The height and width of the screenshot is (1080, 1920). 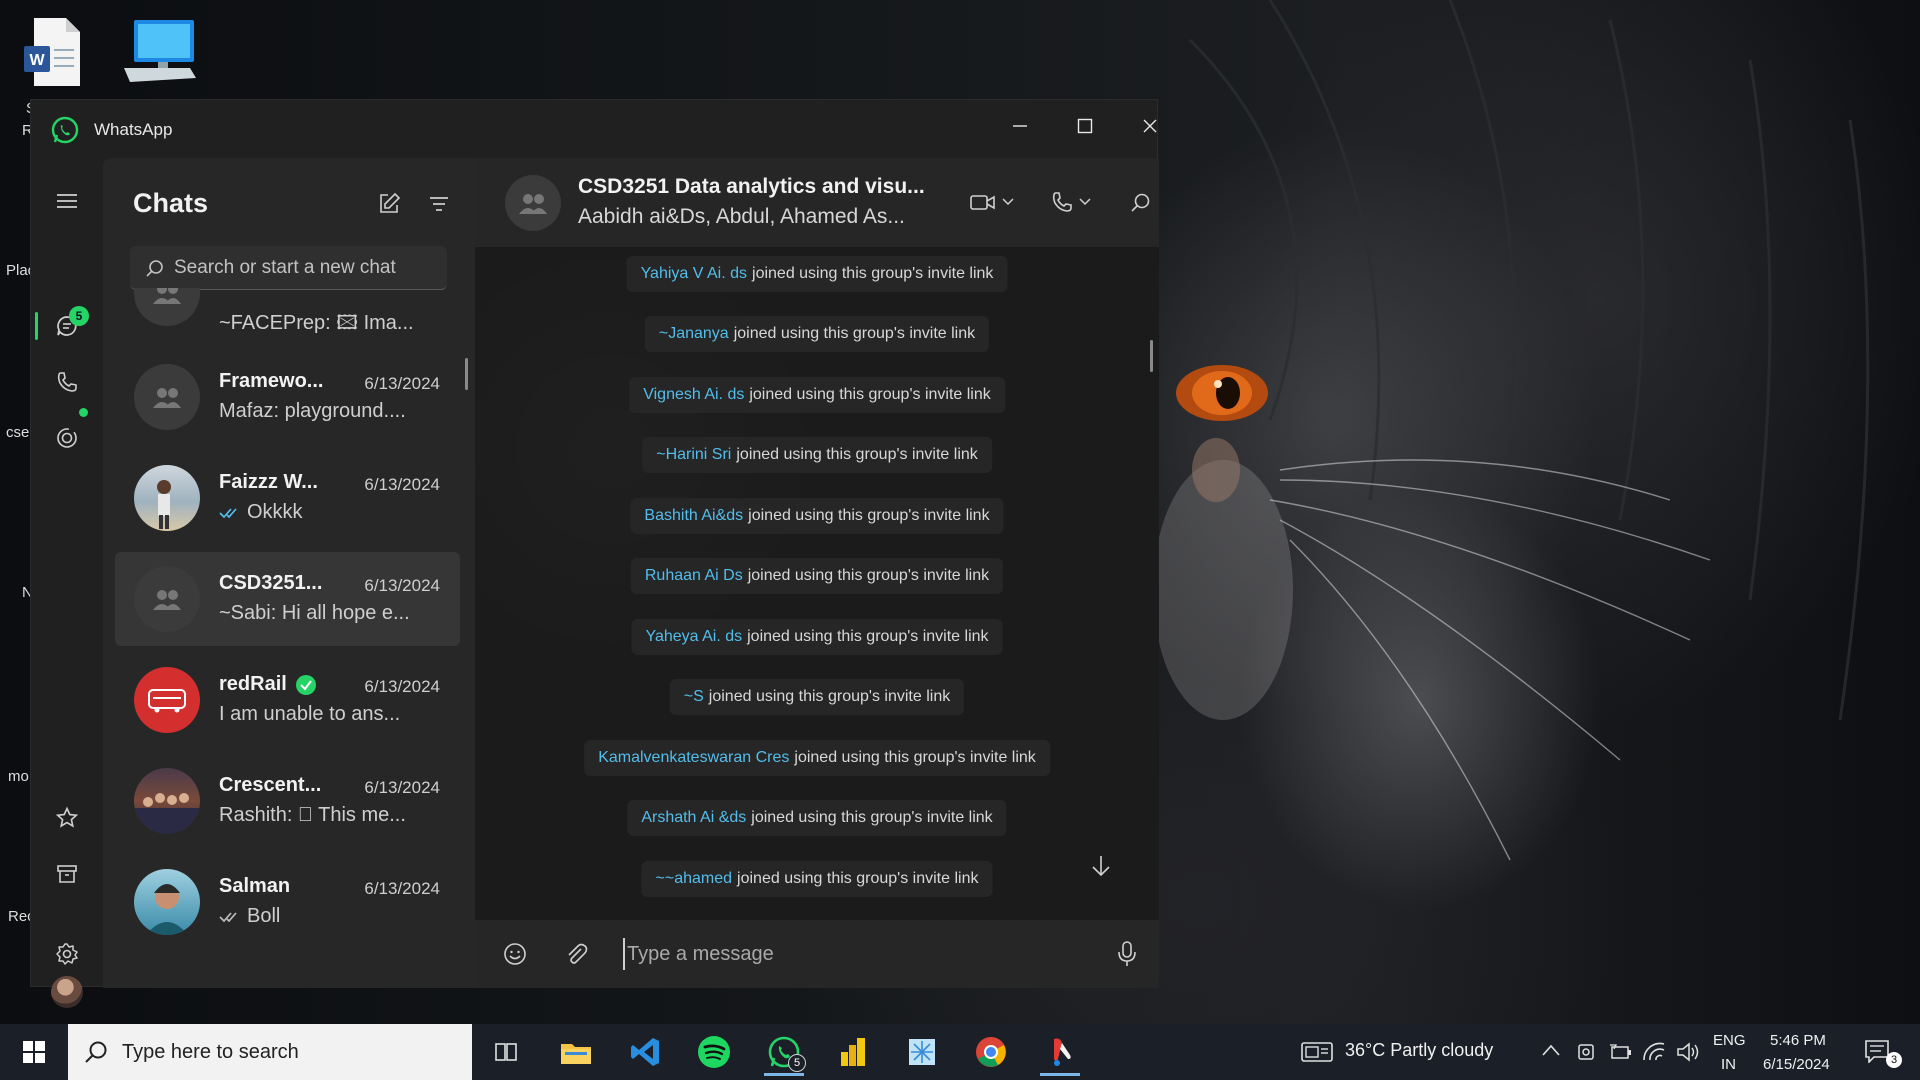 I want to click on new-chat-button, so click(x=389, y=204).